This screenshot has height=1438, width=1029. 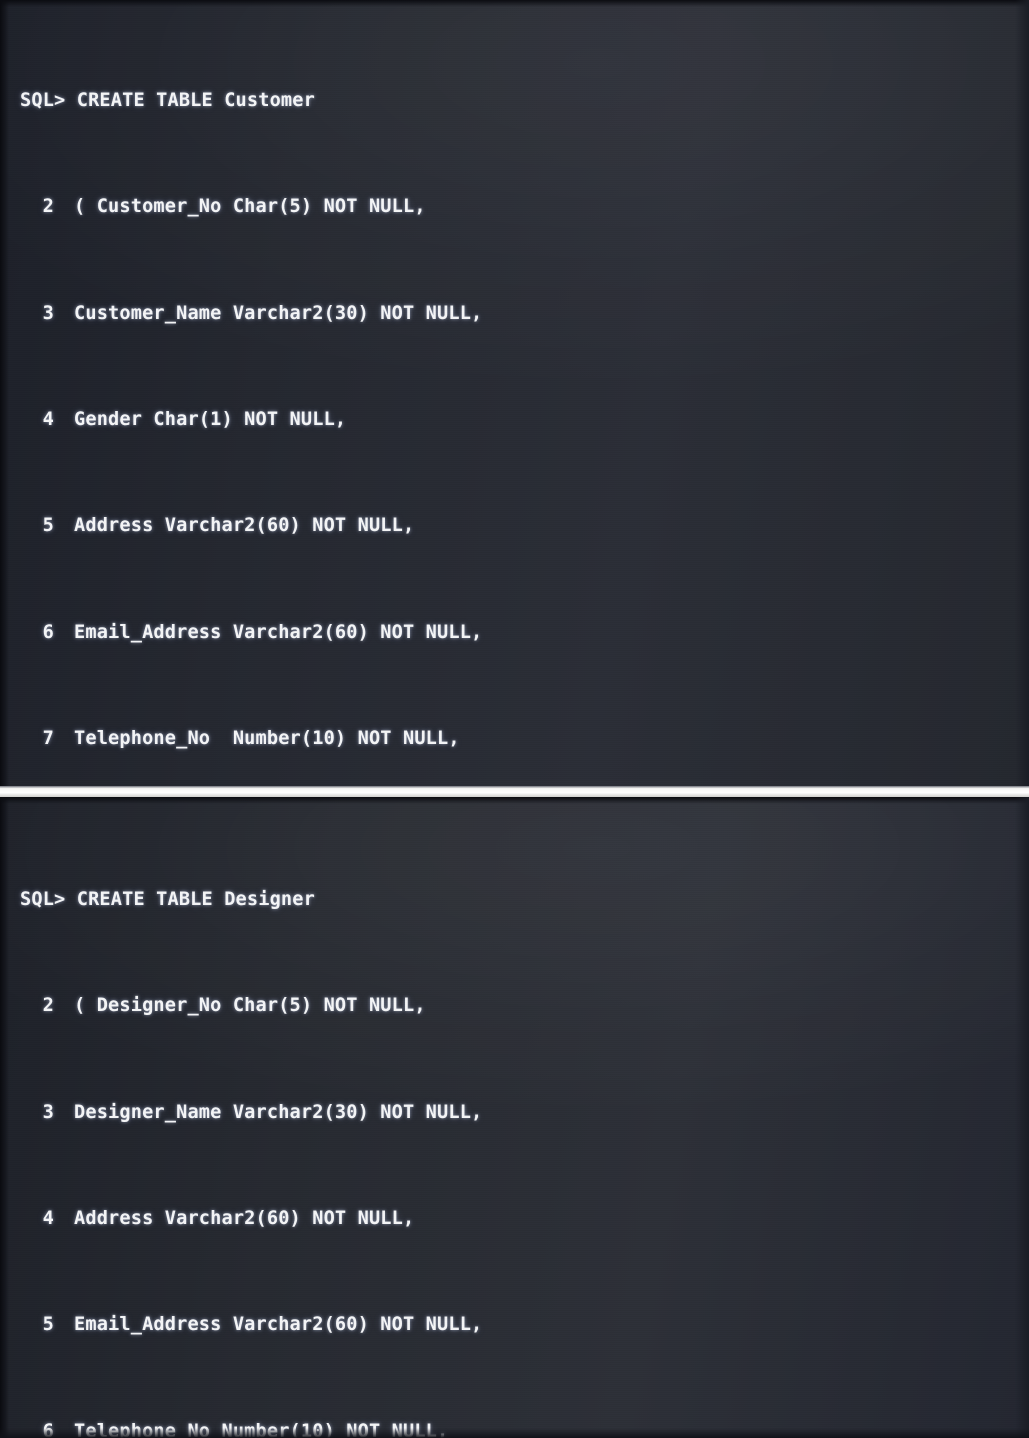 I want to click on sql-statement-line: 6 Telephone_No Number(10) NOT NULL,, so click(x=524, y=1428).